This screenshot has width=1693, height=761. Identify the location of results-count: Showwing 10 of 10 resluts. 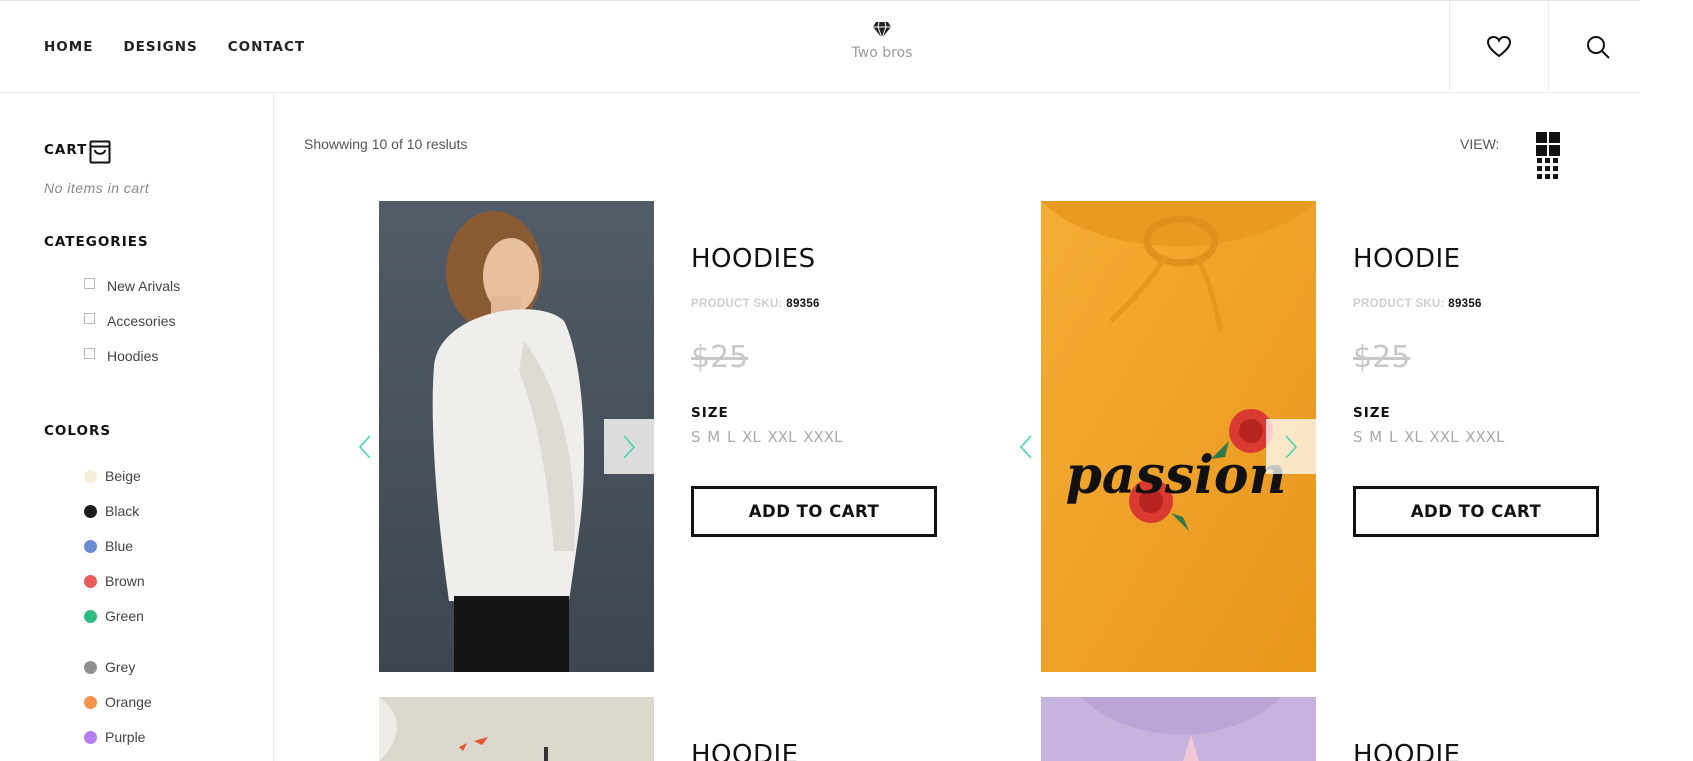
(386, 144).